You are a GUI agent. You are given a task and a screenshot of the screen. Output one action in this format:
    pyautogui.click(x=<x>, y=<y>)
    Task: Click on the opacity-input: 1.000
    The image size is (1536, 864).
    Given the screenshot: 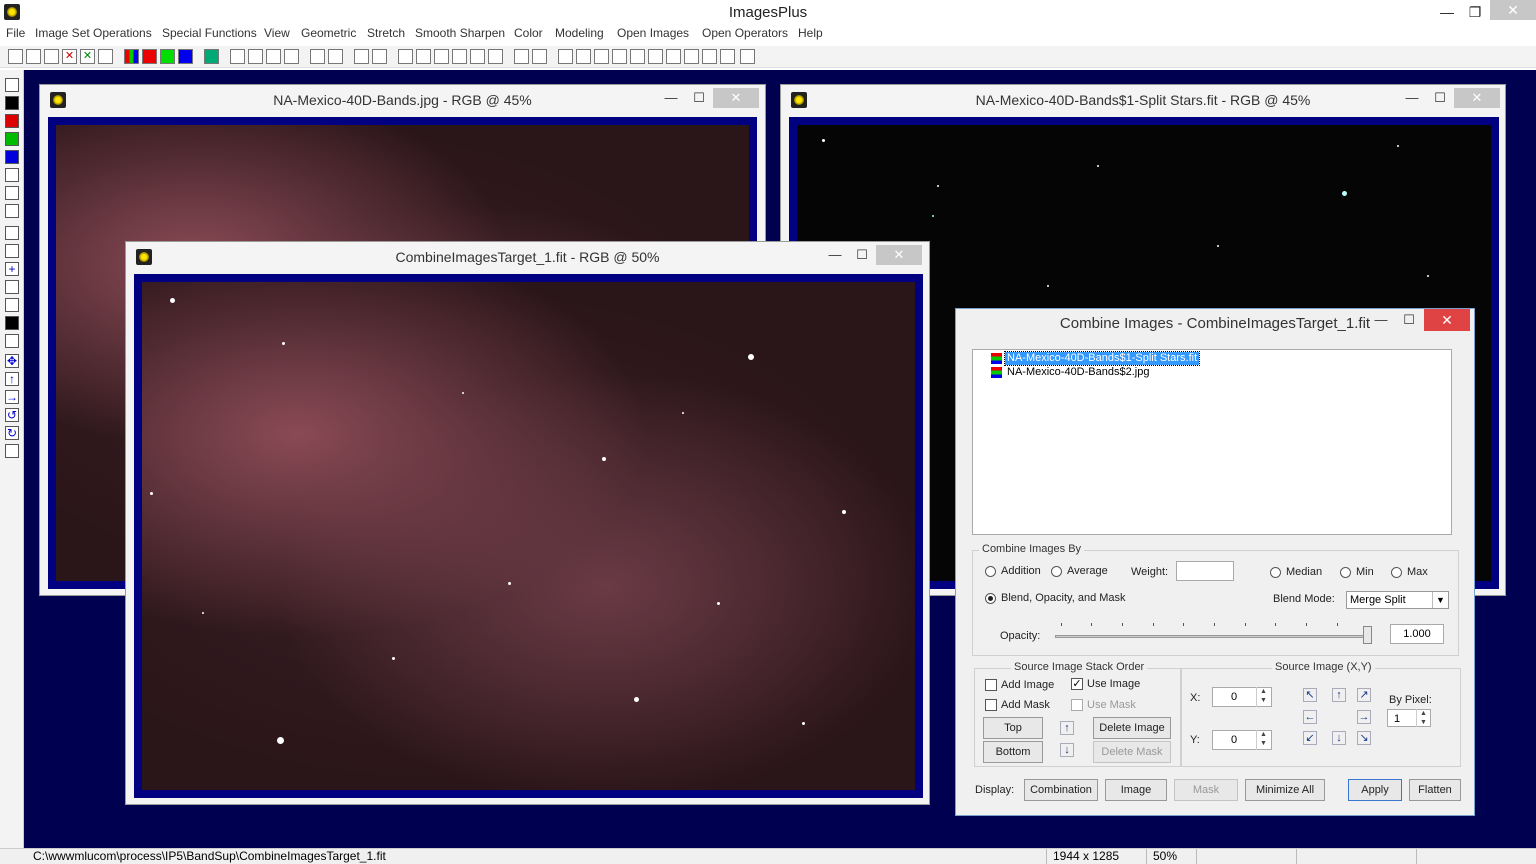 What is the action you would take?
    pyautogui.click(x=1417, y=634)
    